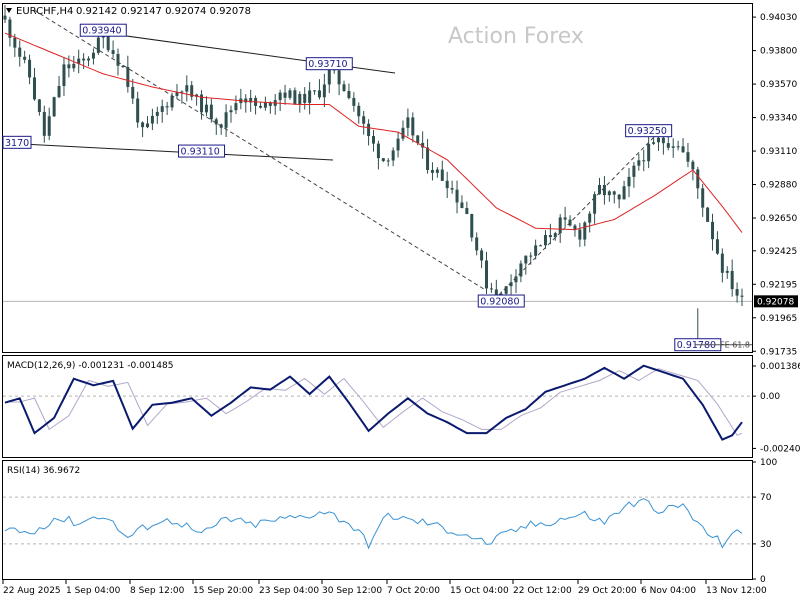  I want to click on time-tick-label: 6 Nov 04:00, so click(668, 591).